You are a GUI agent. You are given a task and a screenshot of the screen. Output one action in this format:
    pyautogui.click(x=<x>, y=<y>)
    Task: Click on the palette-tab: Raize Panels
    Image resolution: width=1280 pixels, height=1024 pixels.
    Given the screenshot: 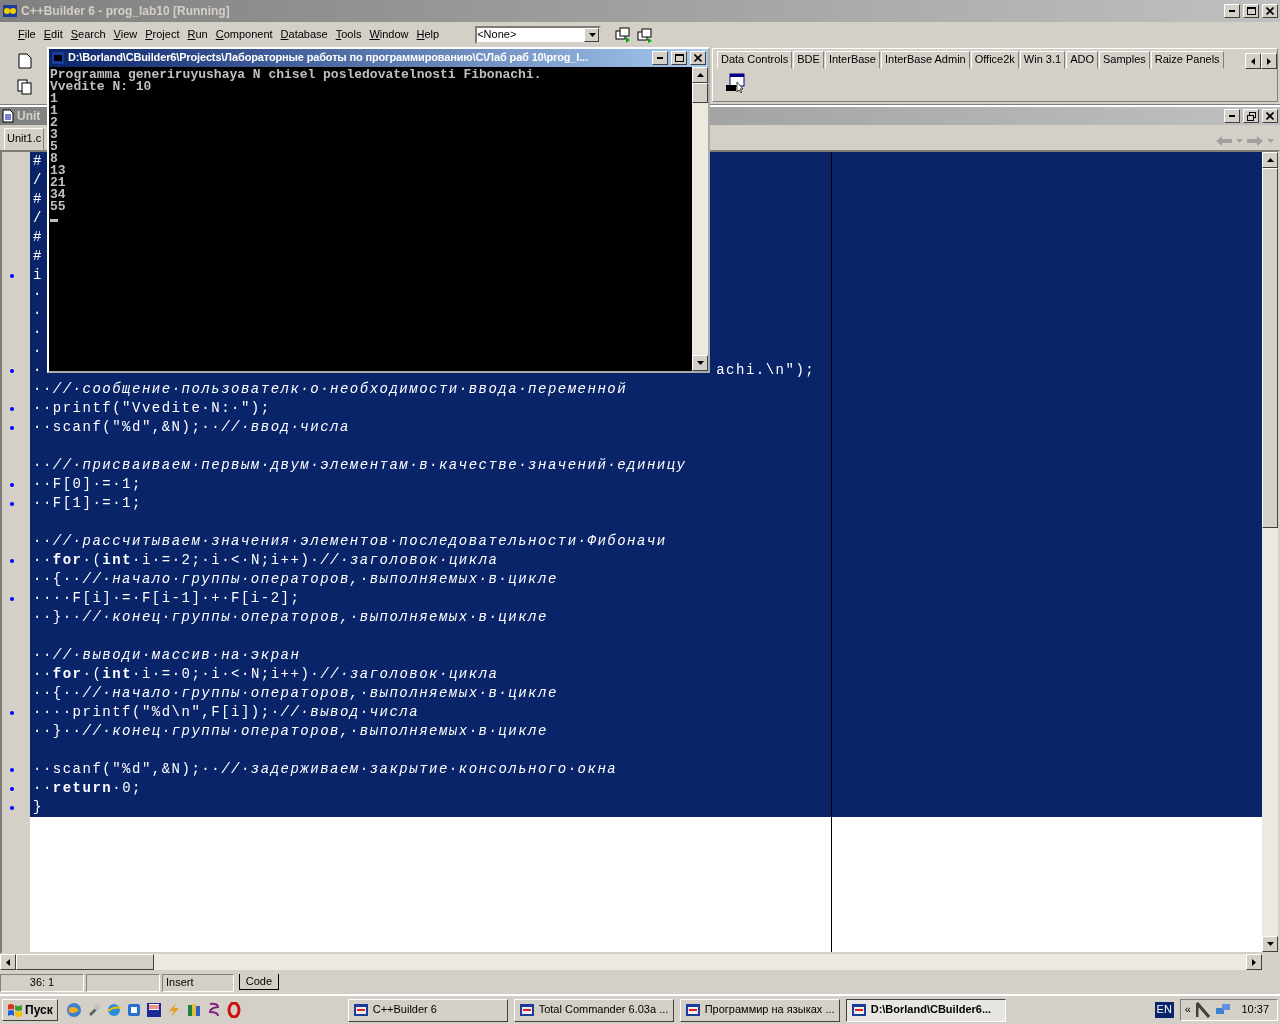 What is the action you would take?
    pyautogui.click(x=1187, y=60)
    